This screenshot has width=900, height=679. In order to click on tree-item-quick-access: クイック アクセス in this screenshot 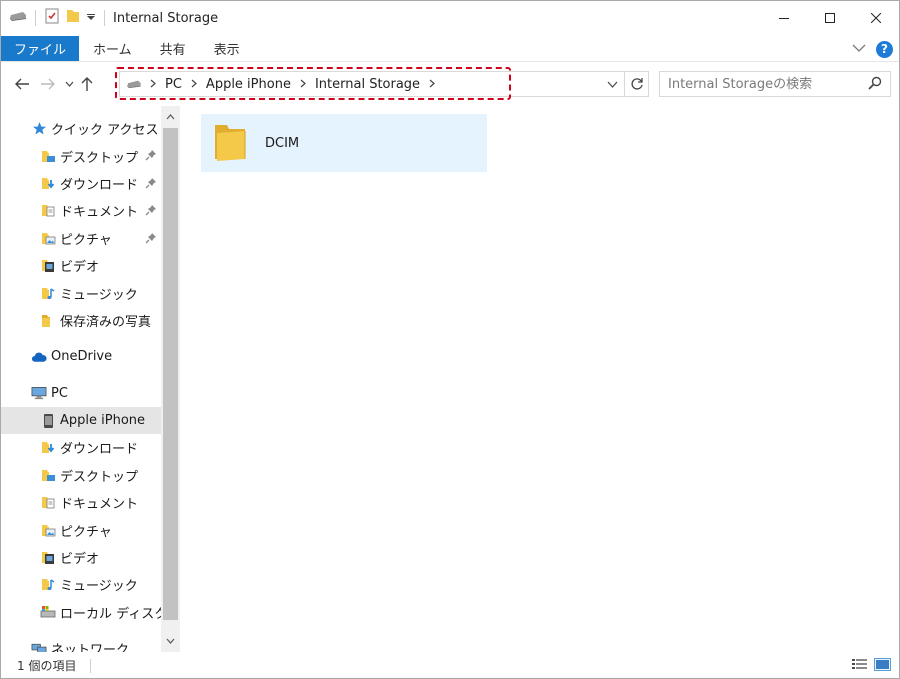, I will do `click(81, 128)`.